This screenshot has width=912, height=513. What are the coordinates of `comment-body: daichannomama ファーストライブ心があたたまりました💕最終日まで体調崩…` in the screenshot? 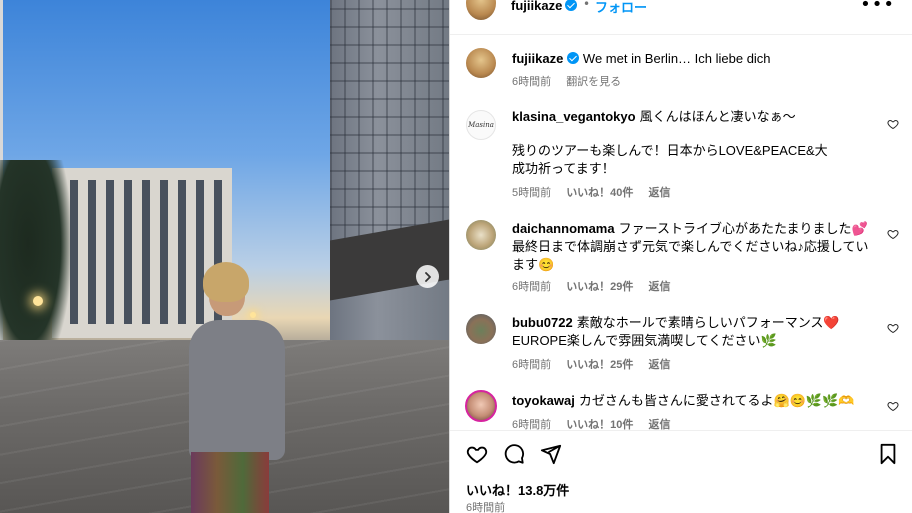 It's located at (692, 247).